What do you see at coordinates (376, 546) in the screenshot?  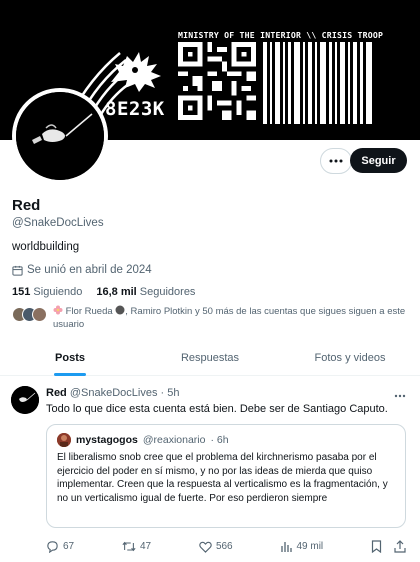 I see `bookmark-icon` at bounding box center [376, 546].